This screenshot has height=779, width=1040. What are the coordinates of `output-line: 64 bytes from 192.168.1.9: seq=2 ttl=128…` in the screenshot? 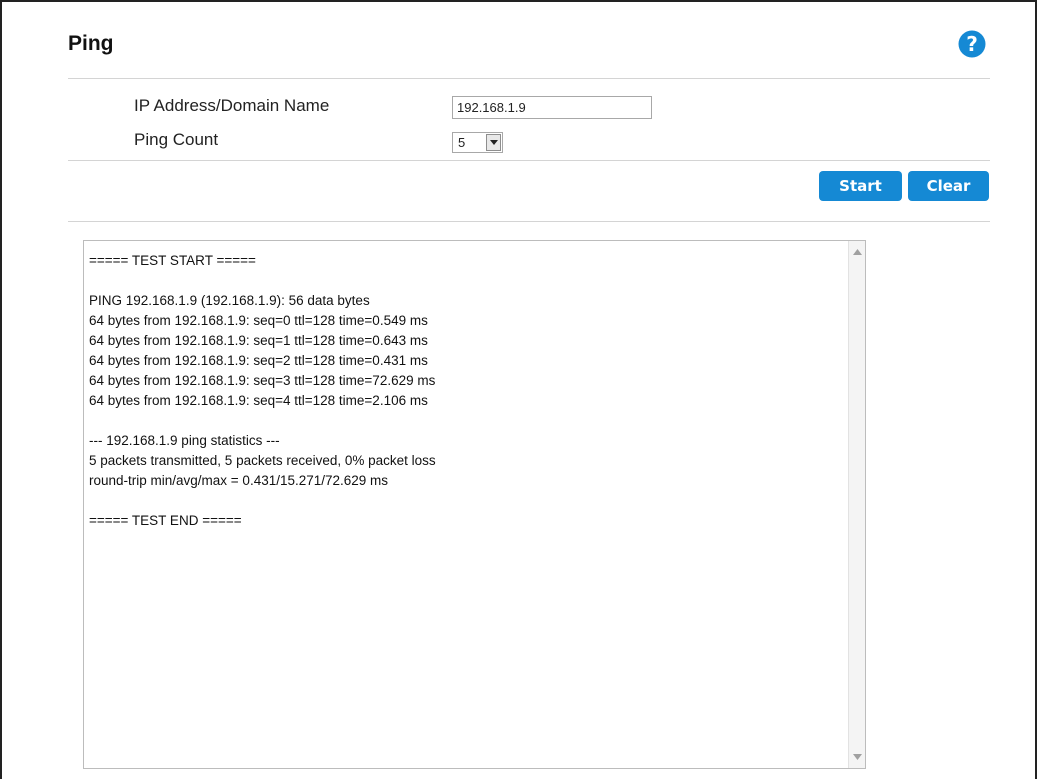 It's located at (258, 360).